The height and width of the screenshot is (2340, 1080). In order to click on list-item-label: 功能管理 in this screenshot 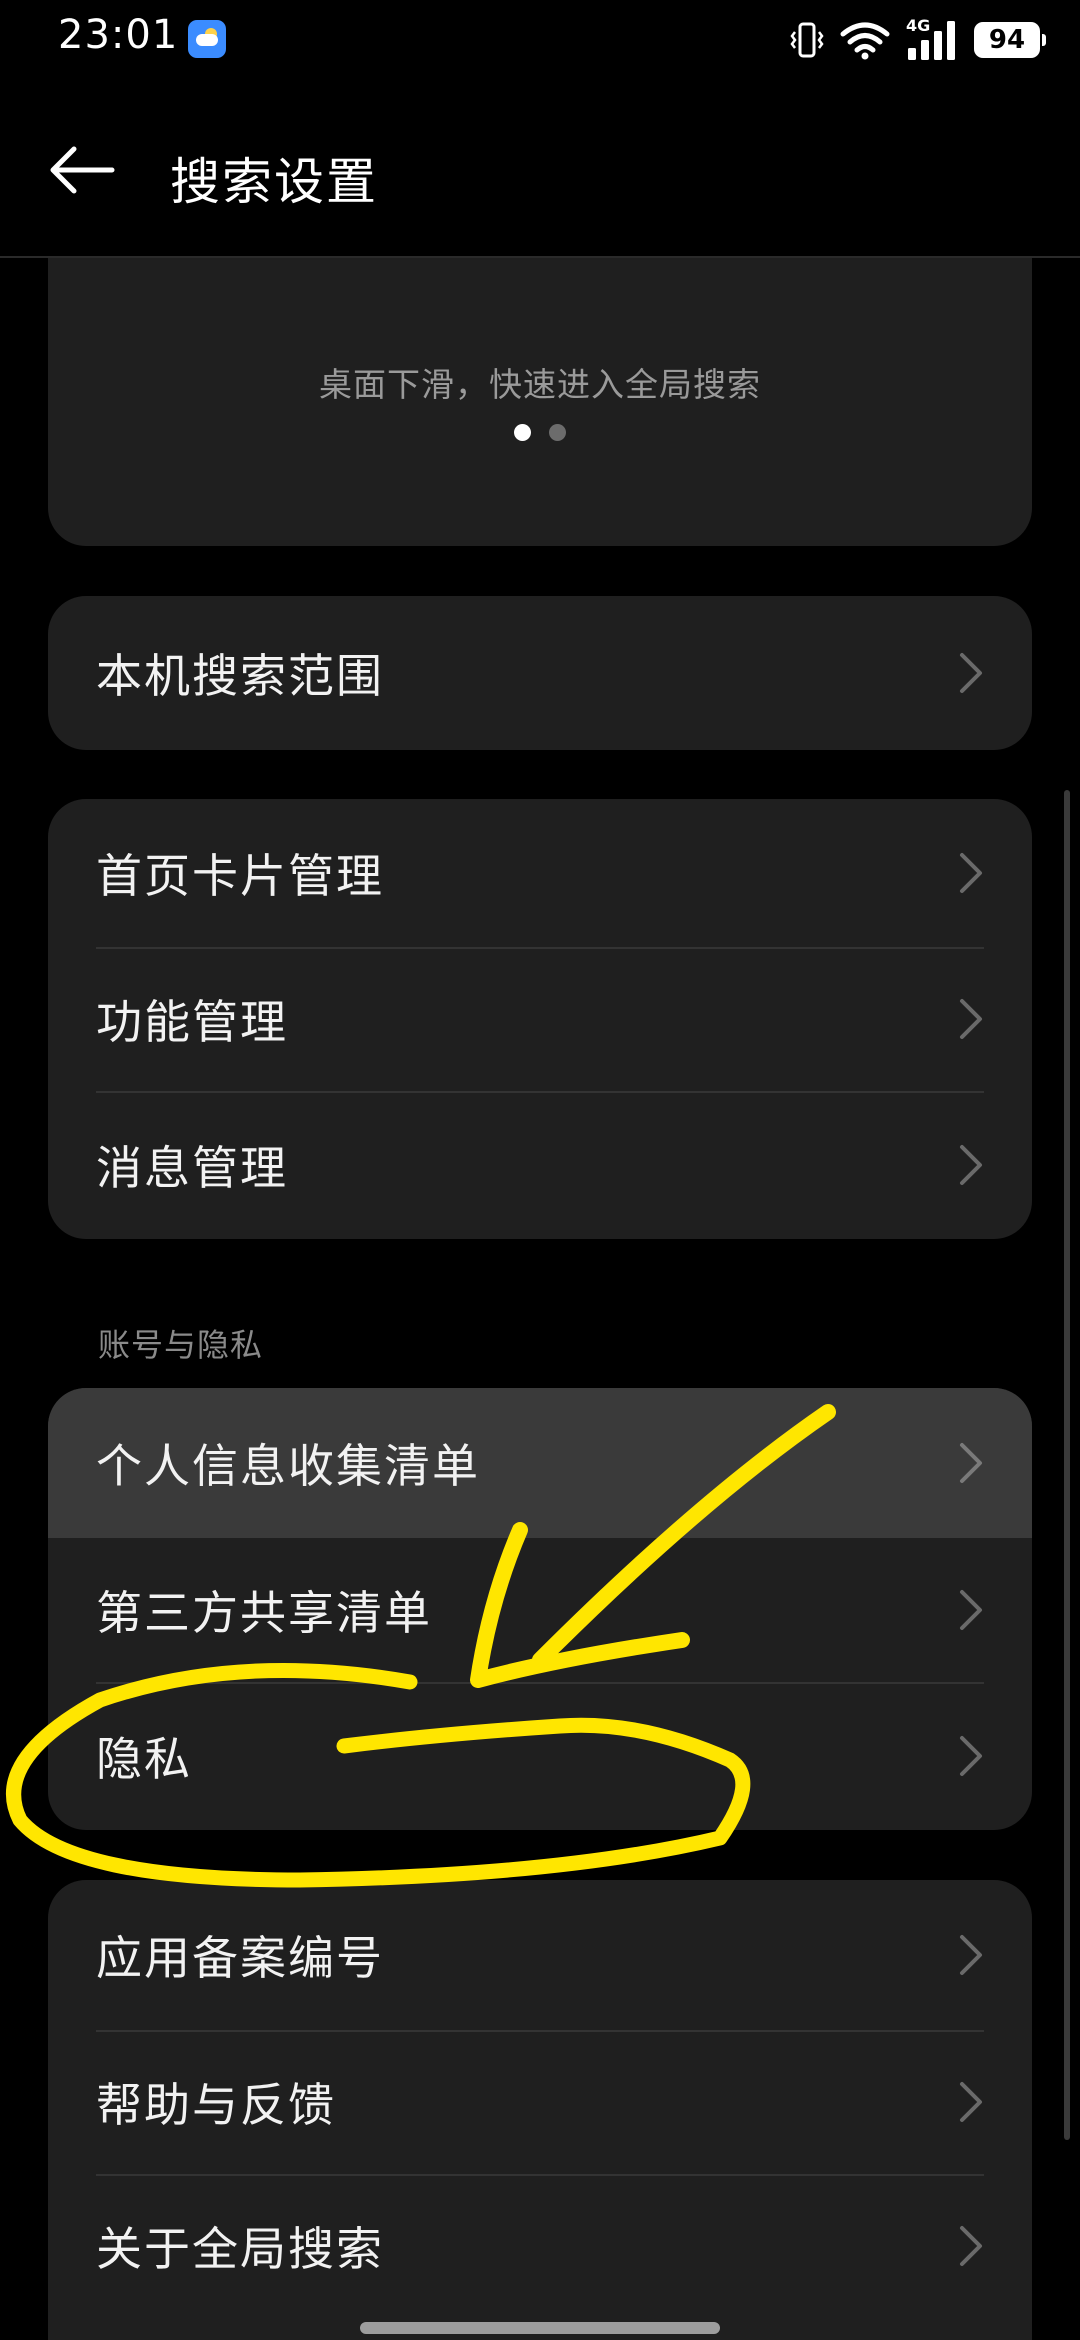, I will do `click(192, 1022)`.